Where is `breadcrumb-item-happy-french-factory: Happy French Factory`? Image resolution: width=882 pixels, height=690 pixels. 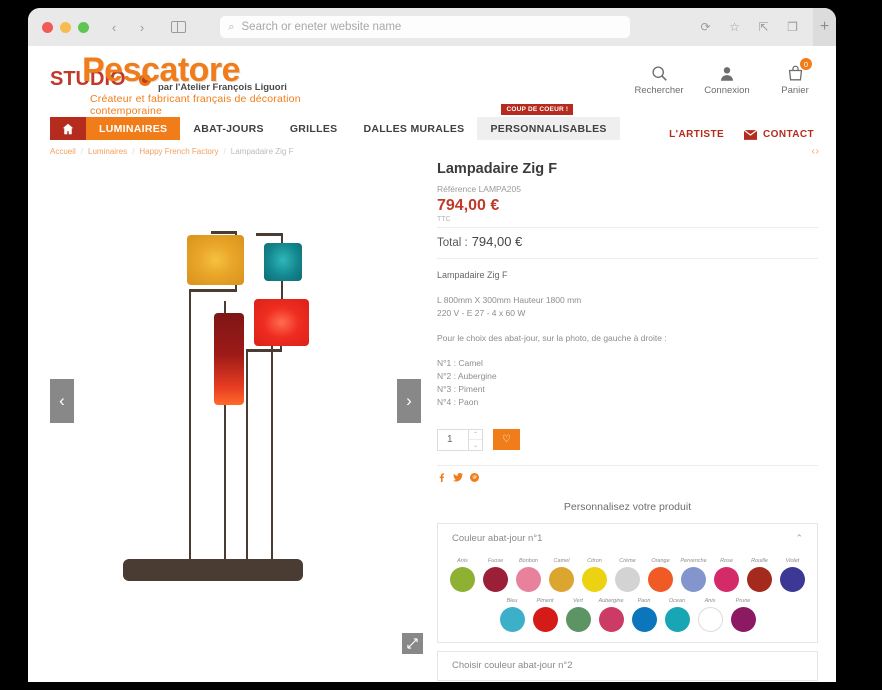
breadcrumb-item-happy-french-factory: Happy French Factory is located at coordinates (178, 151).